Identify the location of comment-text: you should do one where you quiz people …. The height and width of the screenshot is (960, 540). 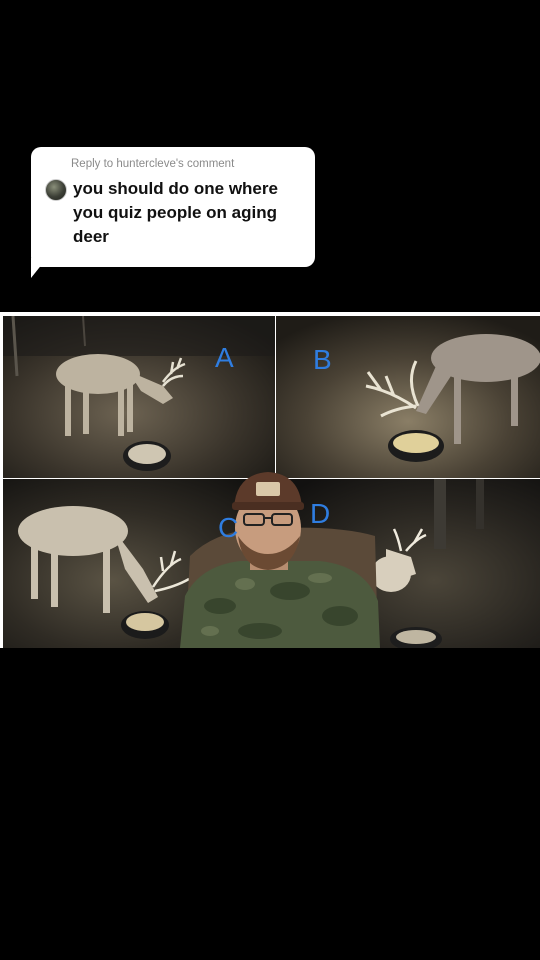
(175, 212).